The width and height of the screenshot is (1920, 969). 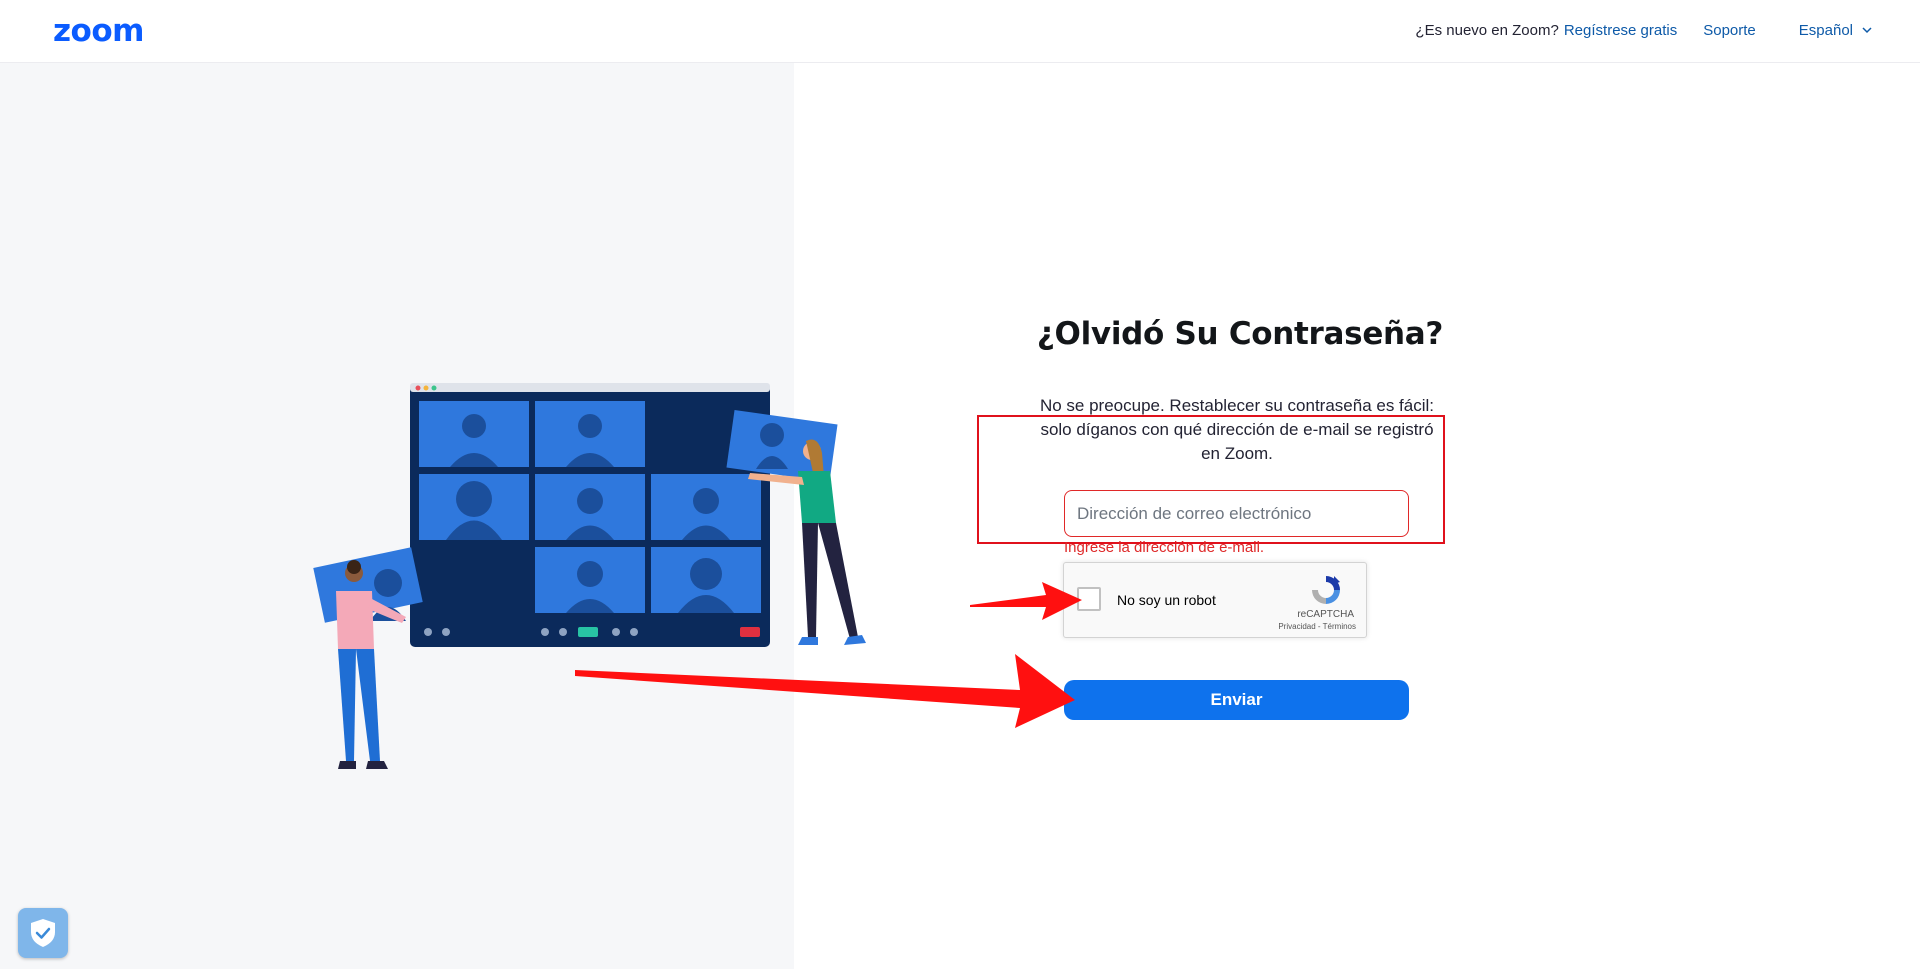 I want to click on chevron-down-icon, so click(x=1867, y=30).